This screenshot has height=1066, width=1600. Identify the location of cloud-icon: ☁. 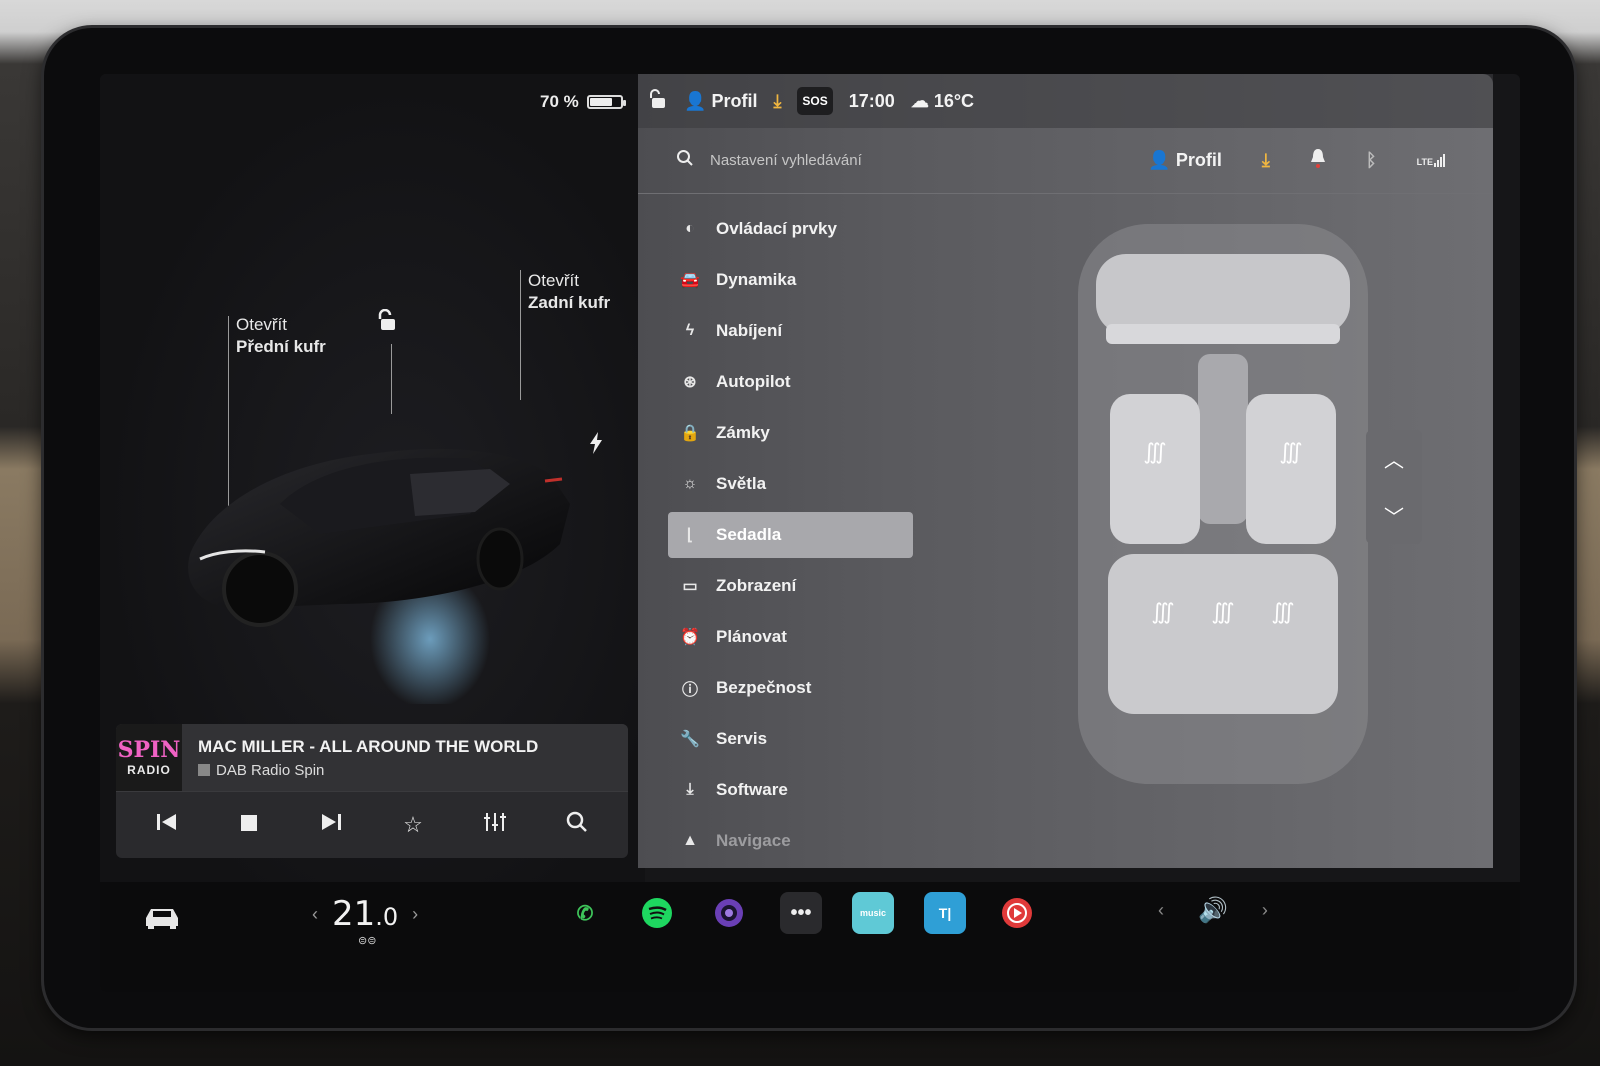
(919, 100).